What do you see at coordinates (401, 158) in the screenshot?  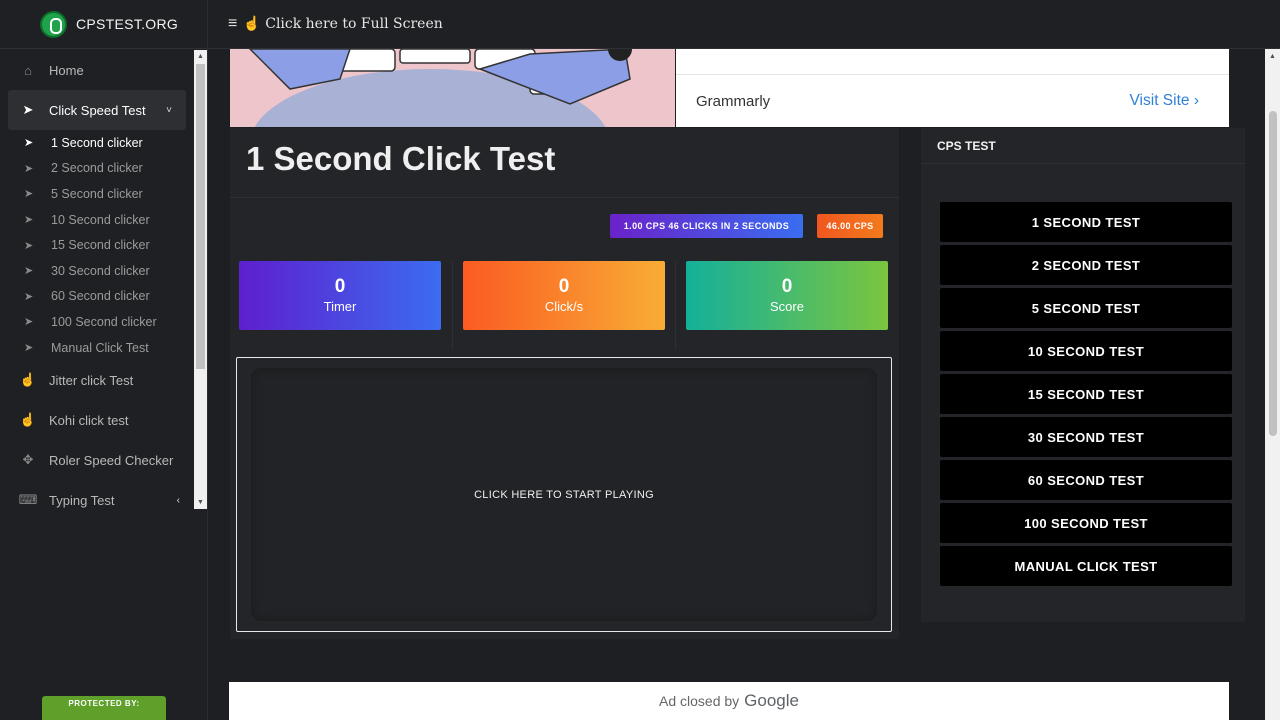 I see `page-title: 1 Second Click Test` at bounding box center [401, 158].